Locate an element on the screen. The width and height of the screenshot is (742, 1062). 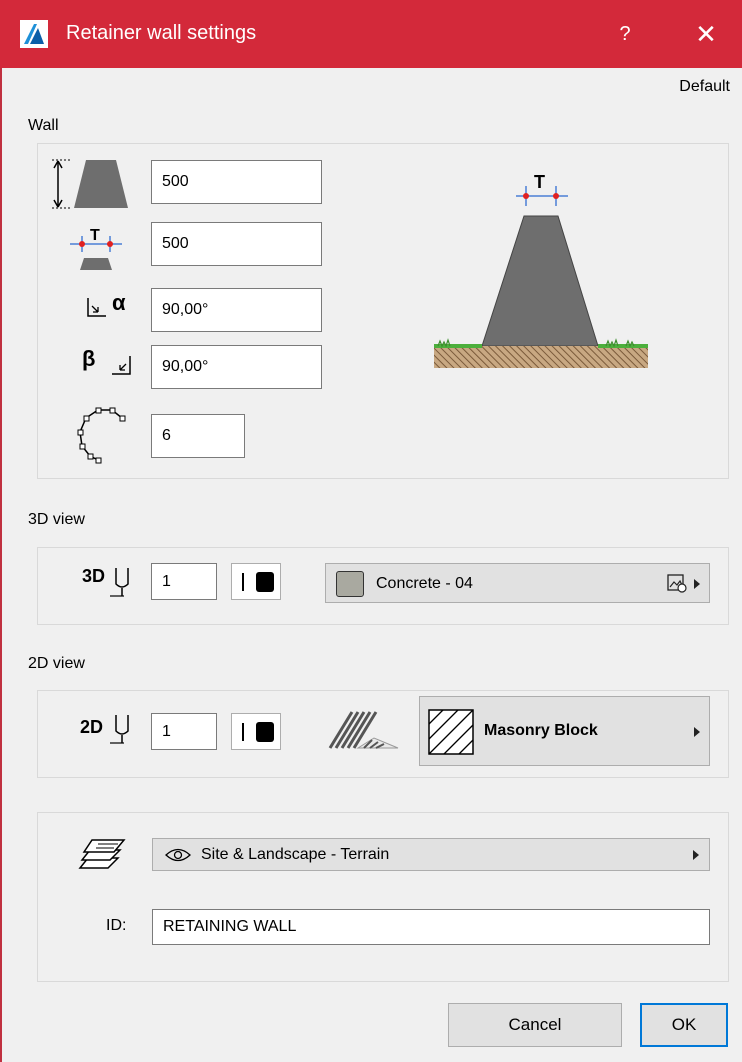
pen-2d-icon: 2D is located at coordinates (109, 731).